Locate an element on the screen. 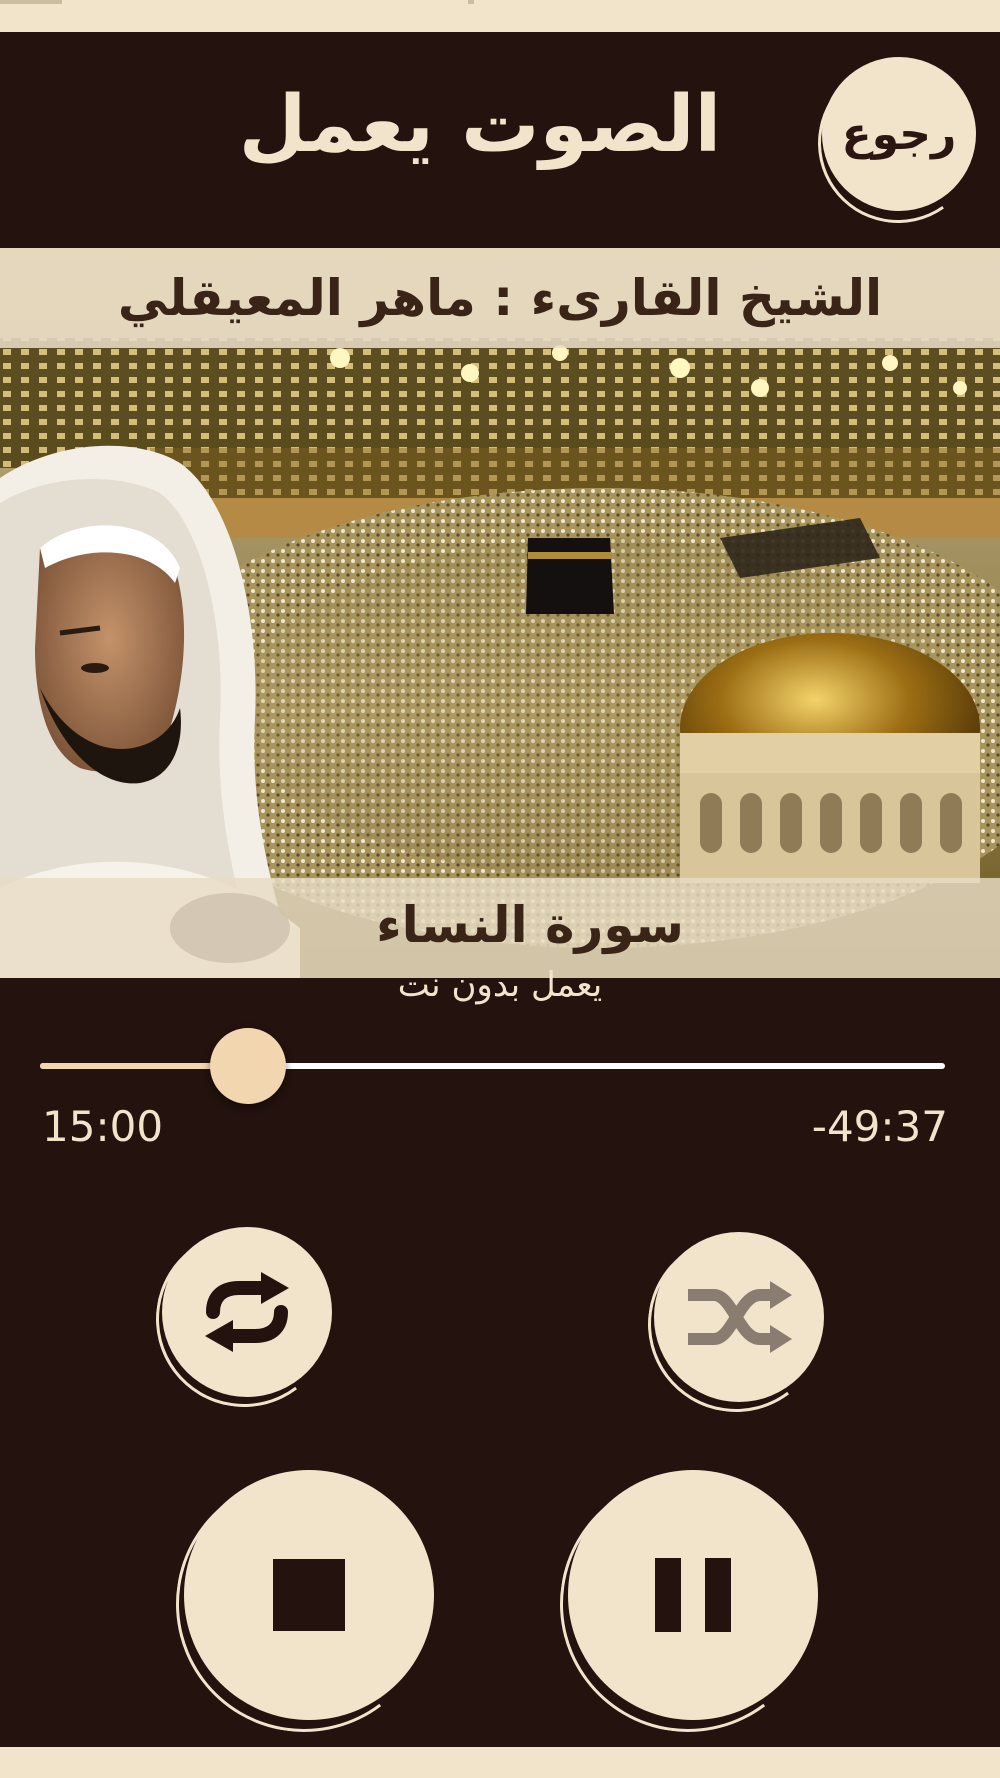 This screenshot has width=1000, height=1778. elapsed-time: 15:00 is located at coordinates (103, 1126).